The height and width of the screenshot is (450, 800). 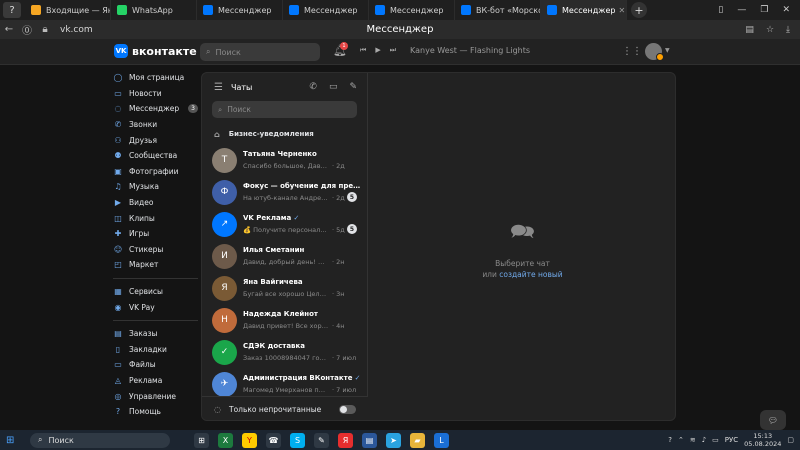 What do you see at coordinates (790, 440) in the screenshot?
I see `notification-center-icon: ▢` at bounding box center [790, 440].